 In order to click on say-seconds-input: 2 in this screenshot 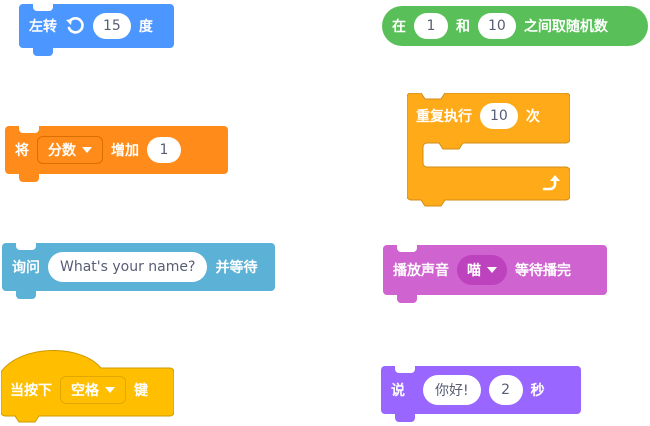, I will do `click(505, 390)`.